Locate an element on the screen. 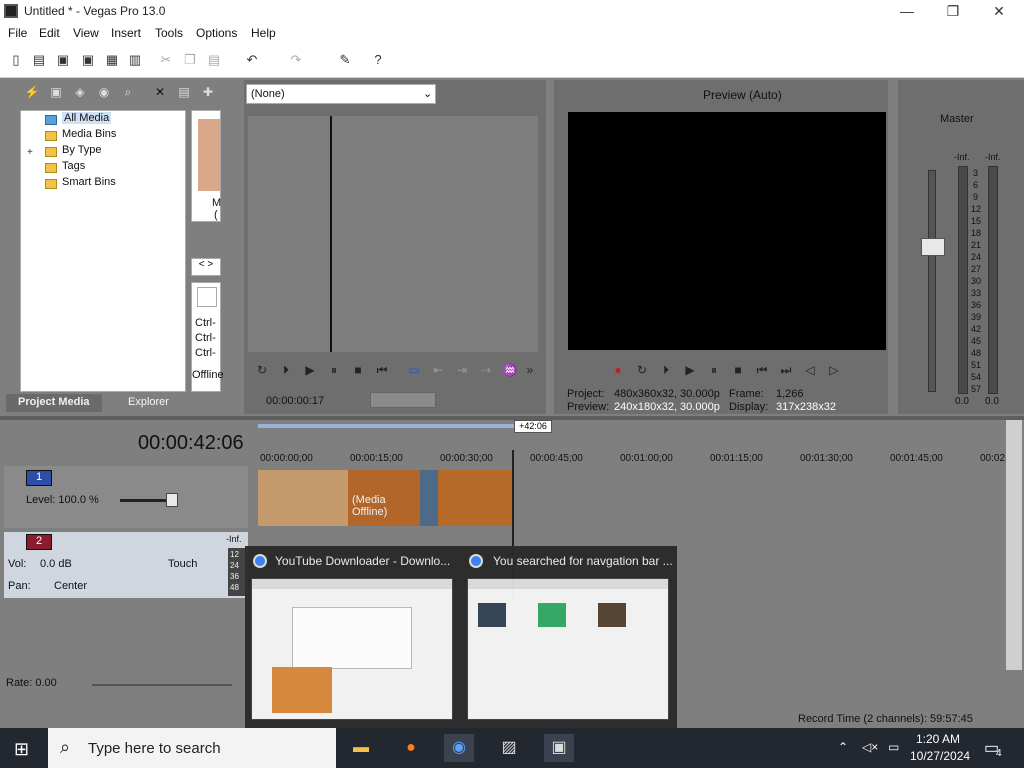  volume-muted-icon: ◁× is located at coordinates (870, 747).